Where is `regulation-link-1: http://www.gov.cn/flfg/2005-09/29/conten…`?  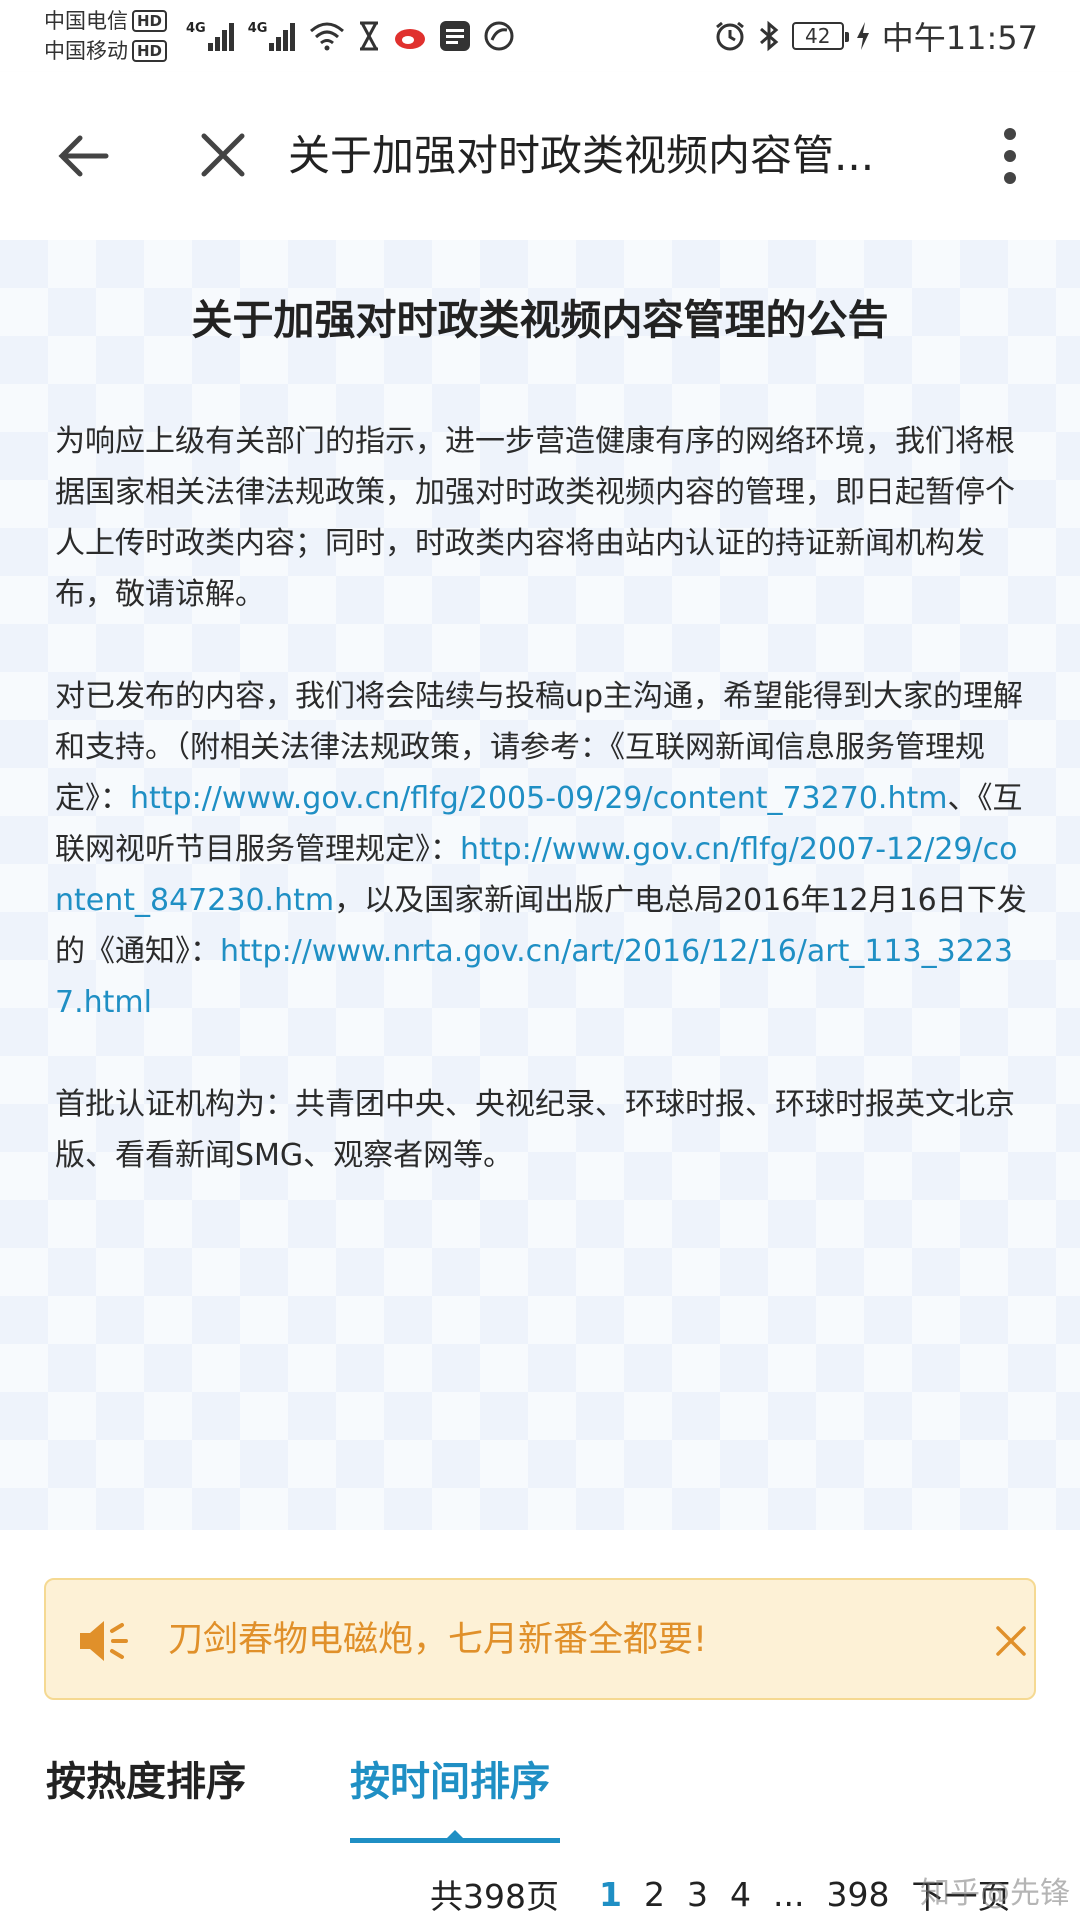 regulation-link-1: http://www.gov.cn/flfg/2005-09/29/conten… is located at coordinates (538, 798).